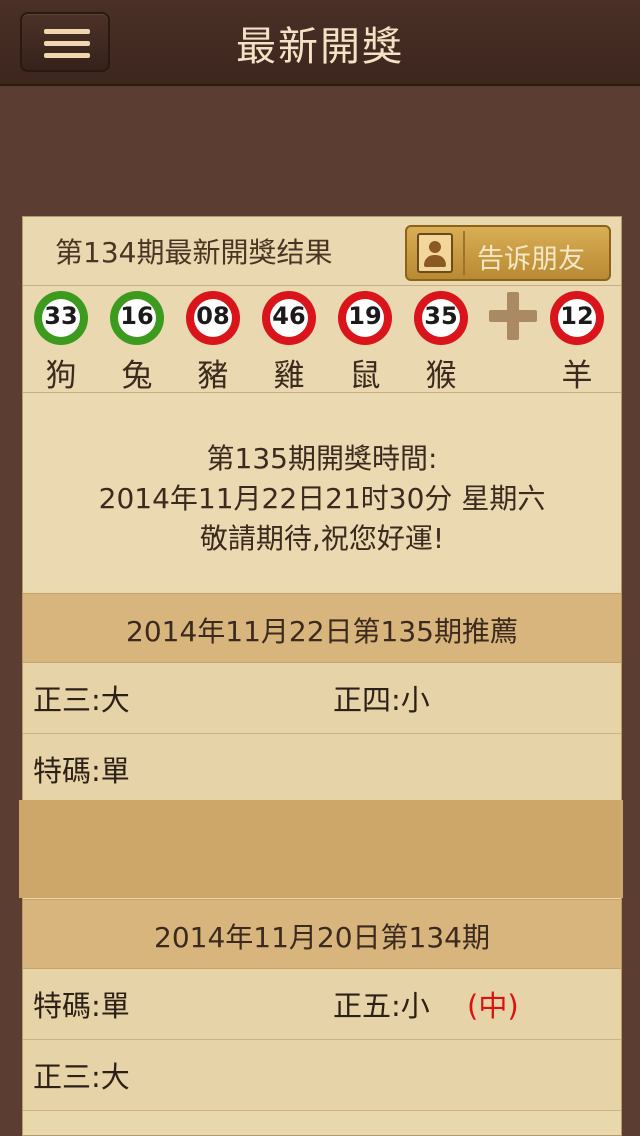 The width and height of the screenshot is (640, 1136). What do you see at coordinates (322, 937) in the screenshot?
I see `previous-title: 2014年11月20日第134期` at bounding box center [322, 937].